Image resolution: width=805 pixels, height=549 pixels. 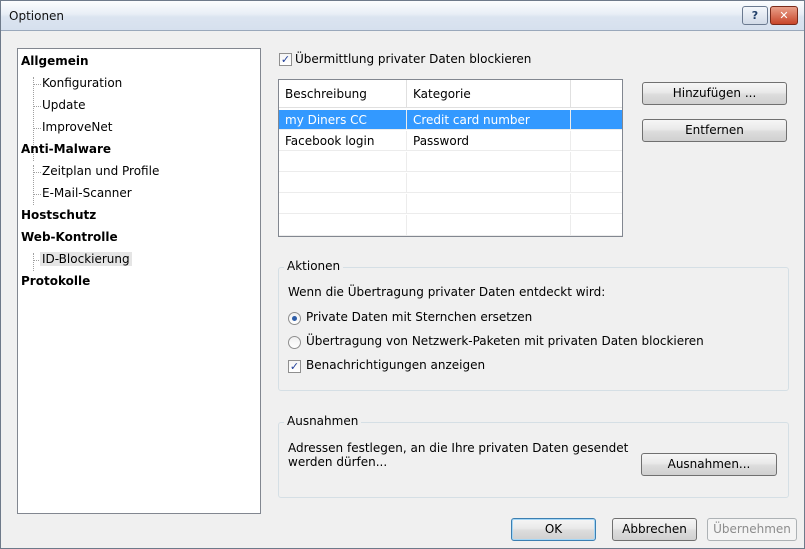 I want to click on tree-item-allgemein: Allgemein, so click(x=55, y=61).